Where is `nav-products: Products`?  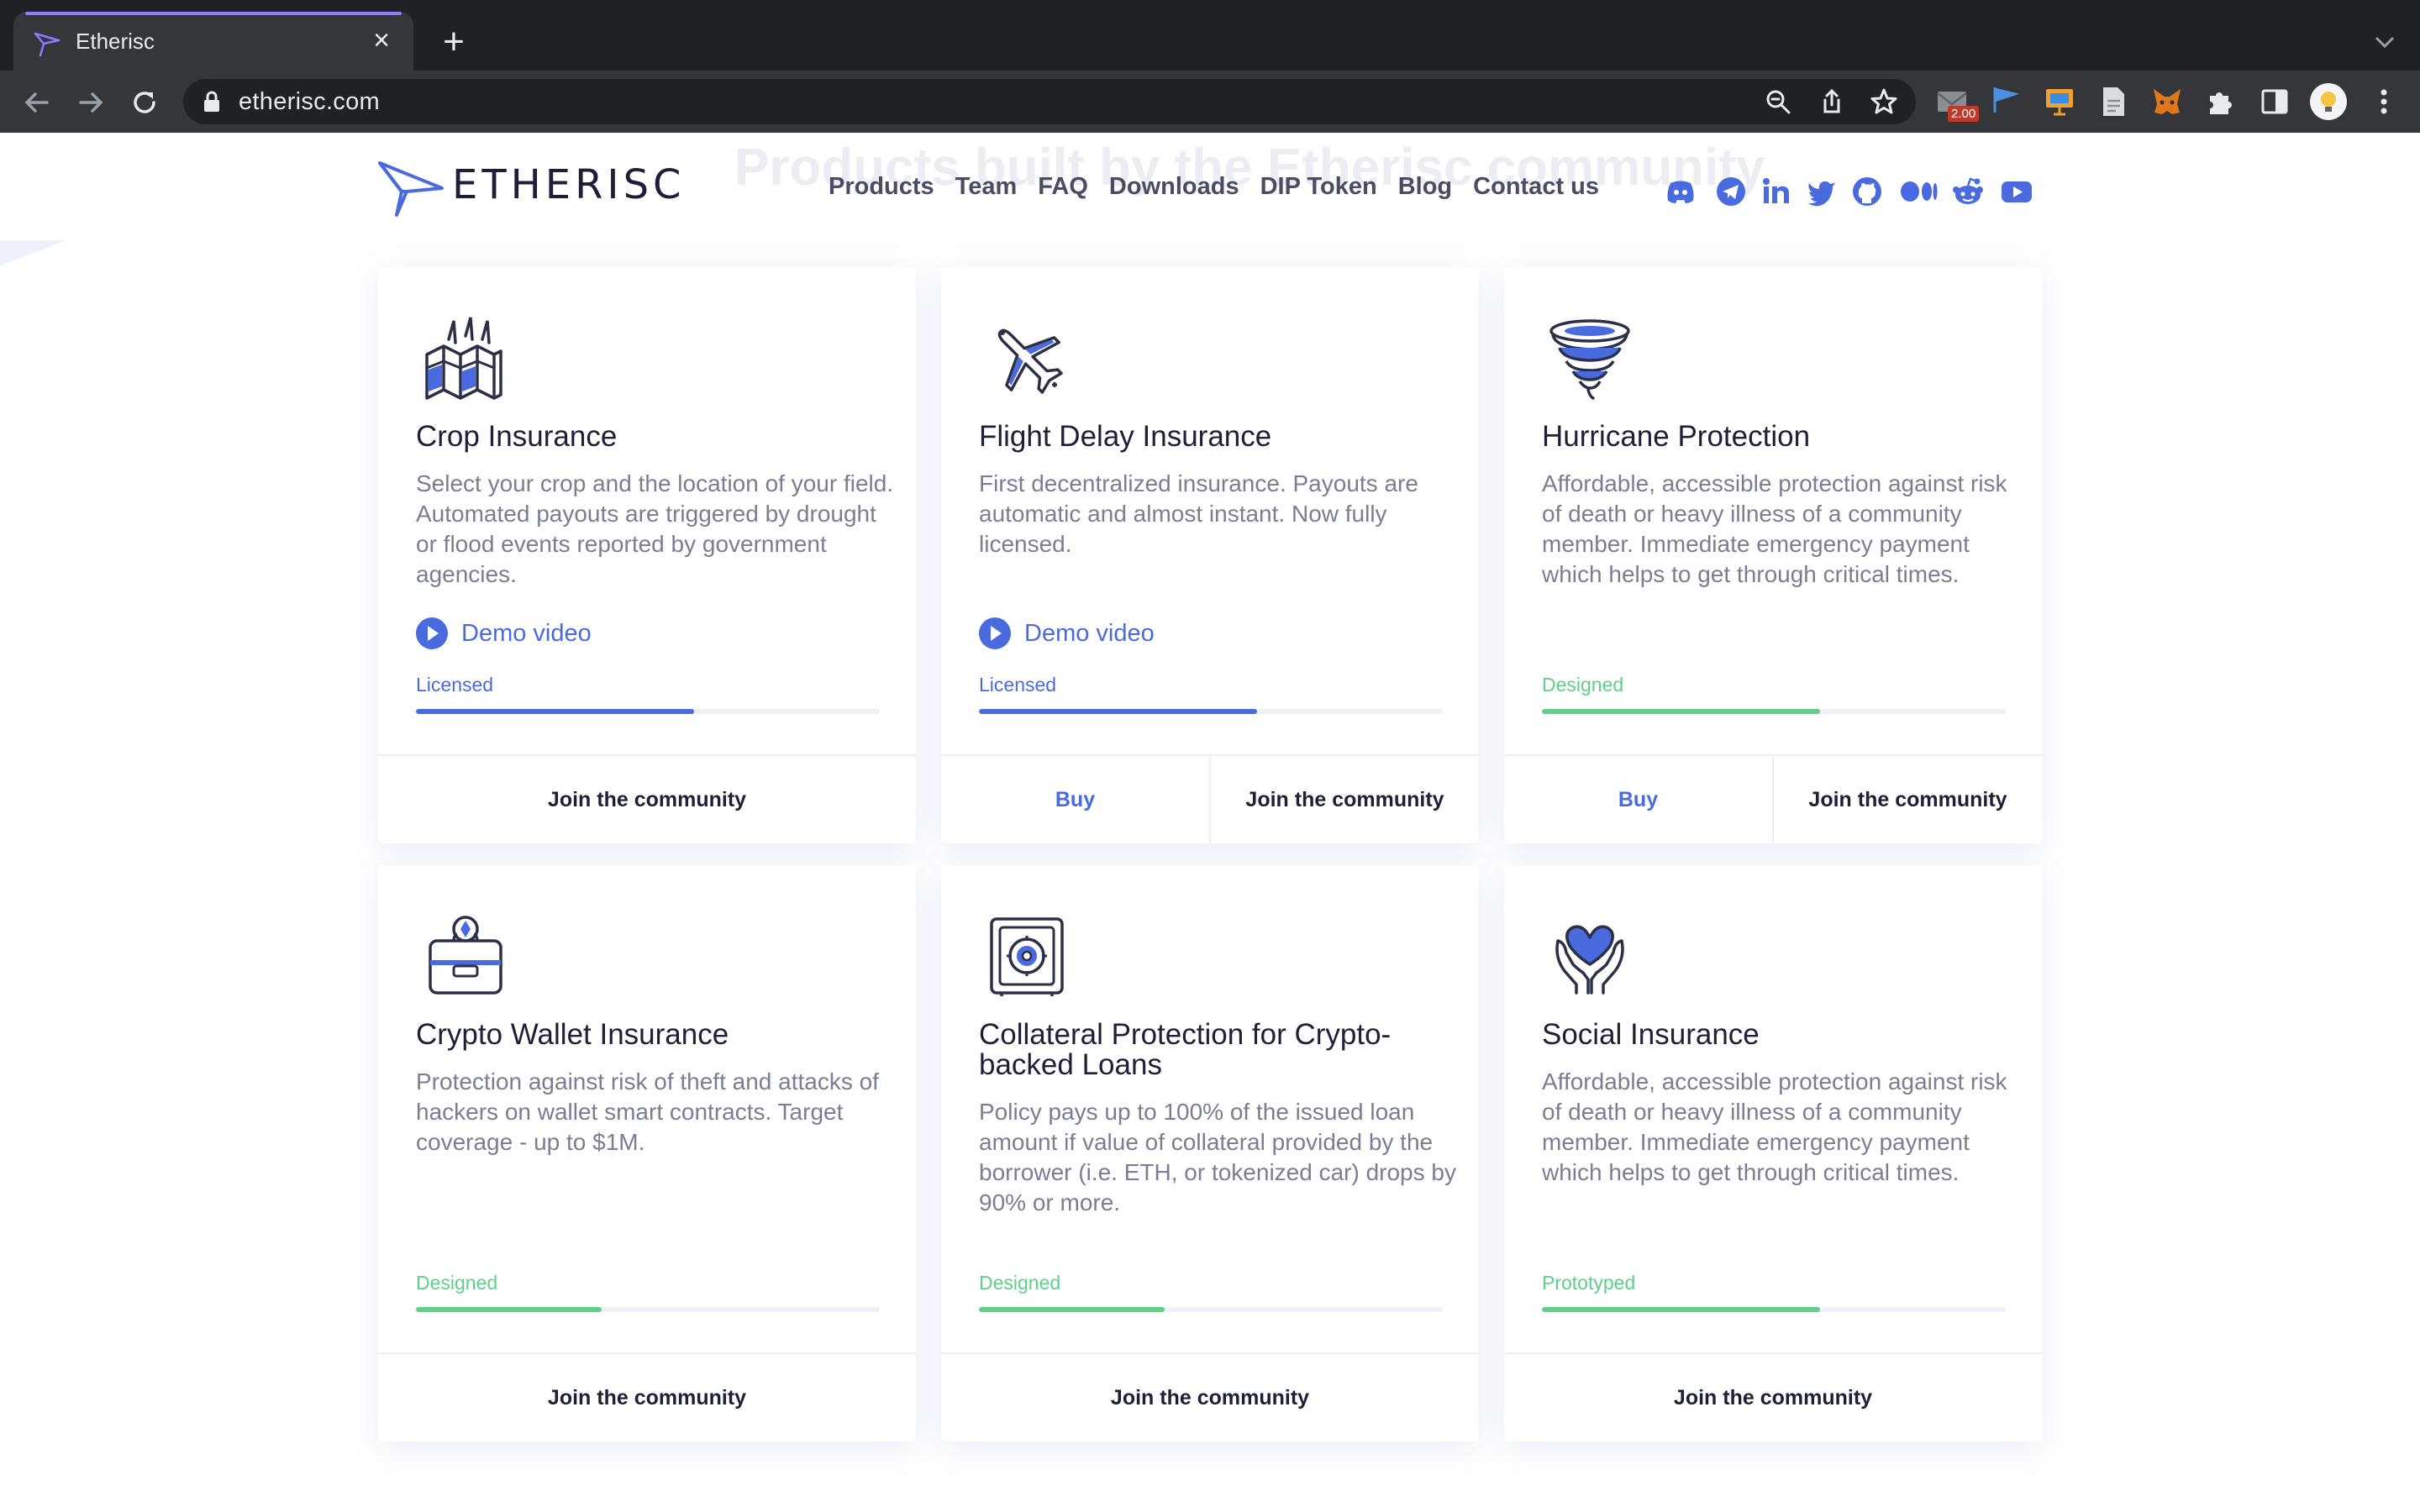
nav-products: Products is located at coordinates (881, 187).